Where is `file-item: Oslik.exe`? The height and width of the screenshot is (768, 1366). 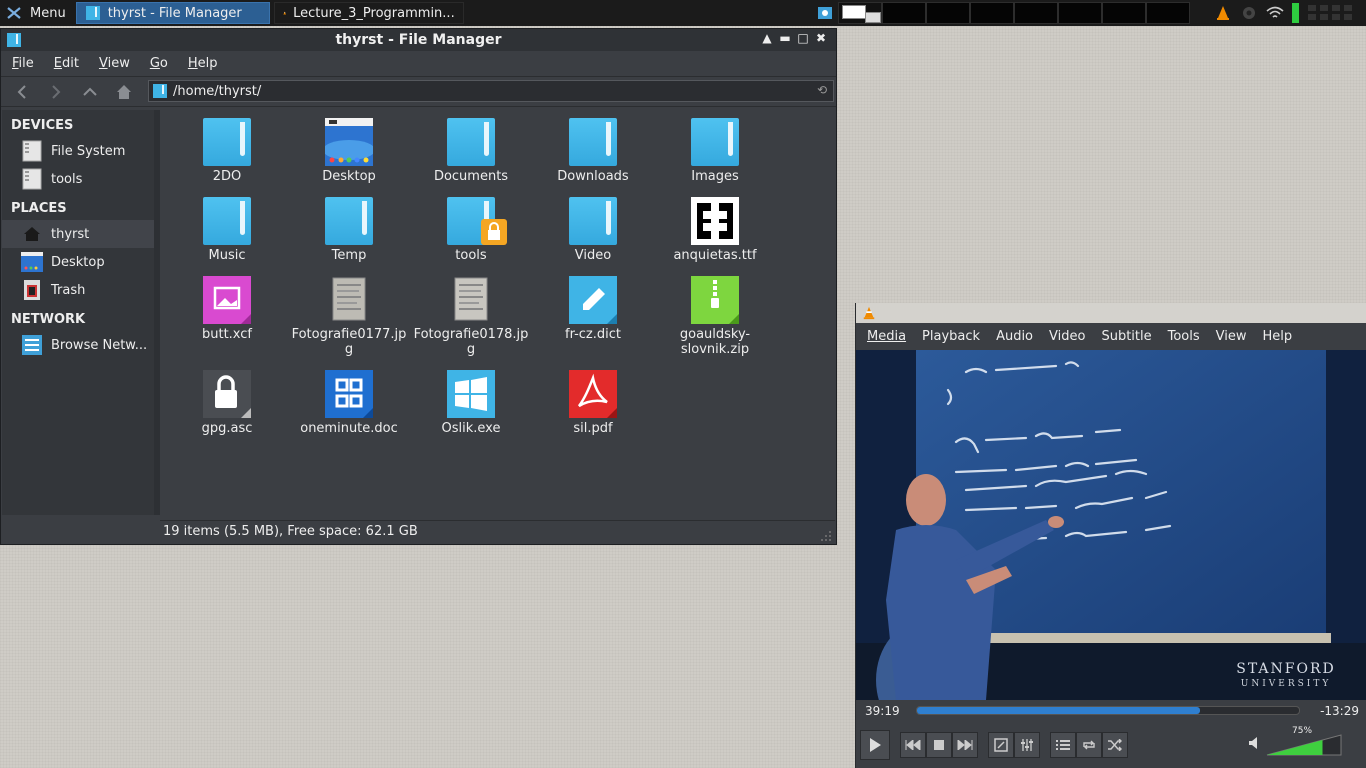 file-item: Oslik.exe is located at coordinates (471, 399).